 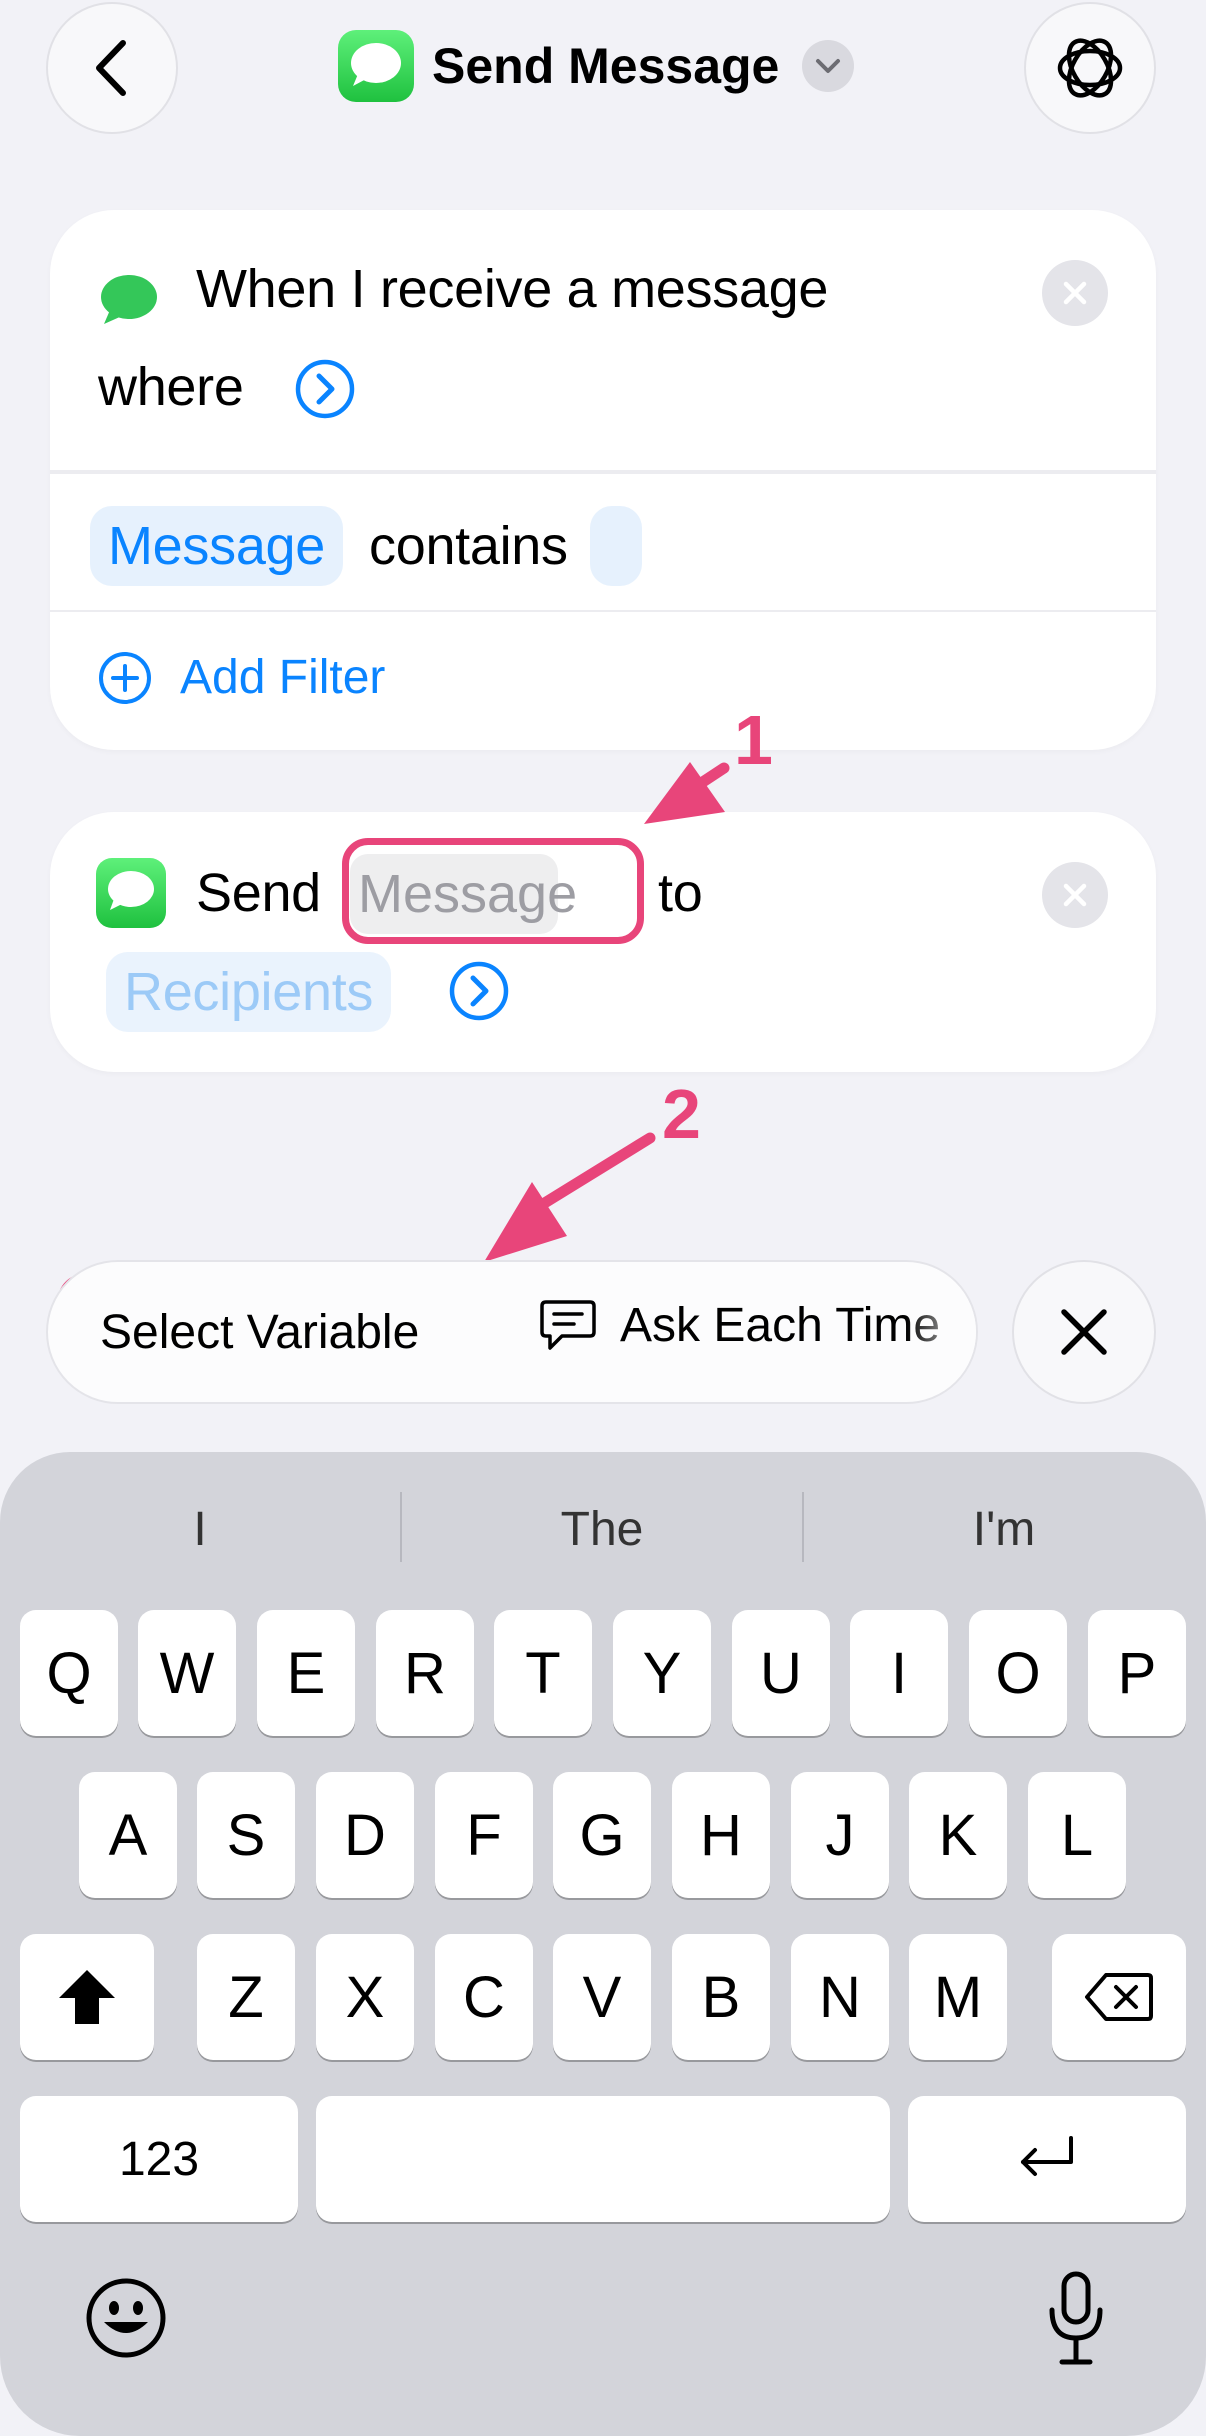 I want to click on return-arrow-icon, so click(x=1047, y=2156).